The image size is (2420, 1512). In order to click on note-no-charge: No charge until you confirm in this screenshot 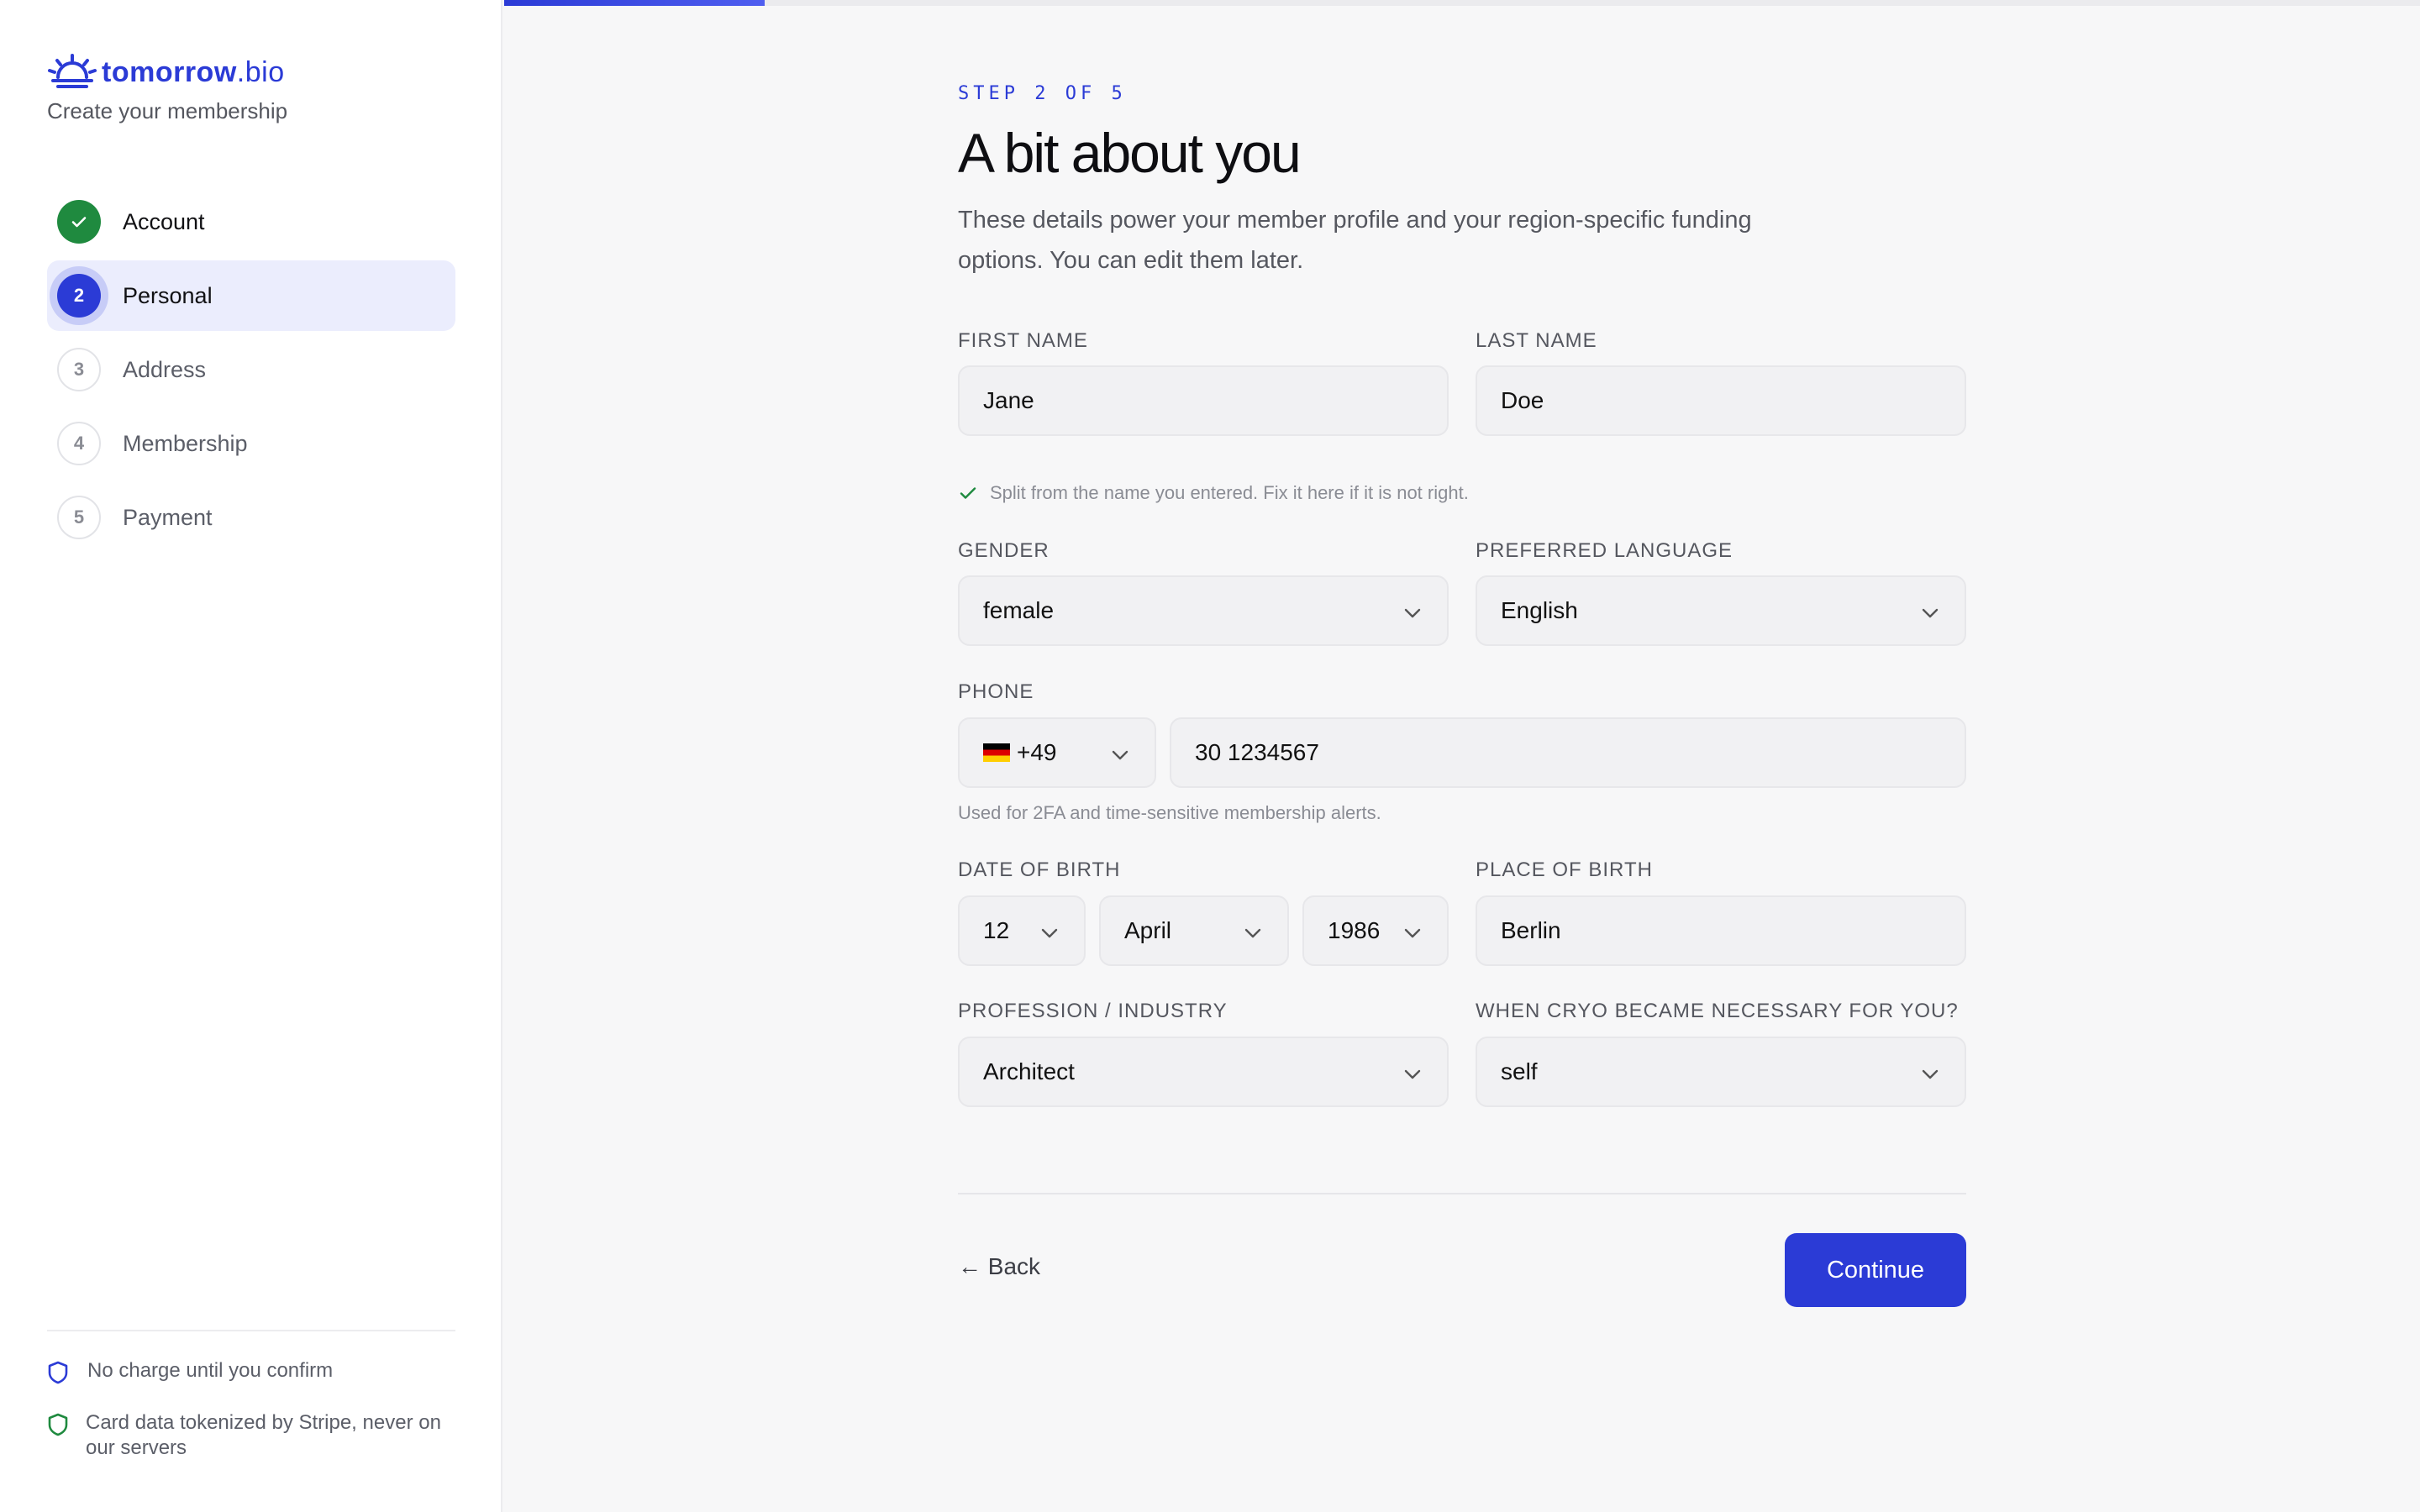, I will do `click(251, 1375)`.